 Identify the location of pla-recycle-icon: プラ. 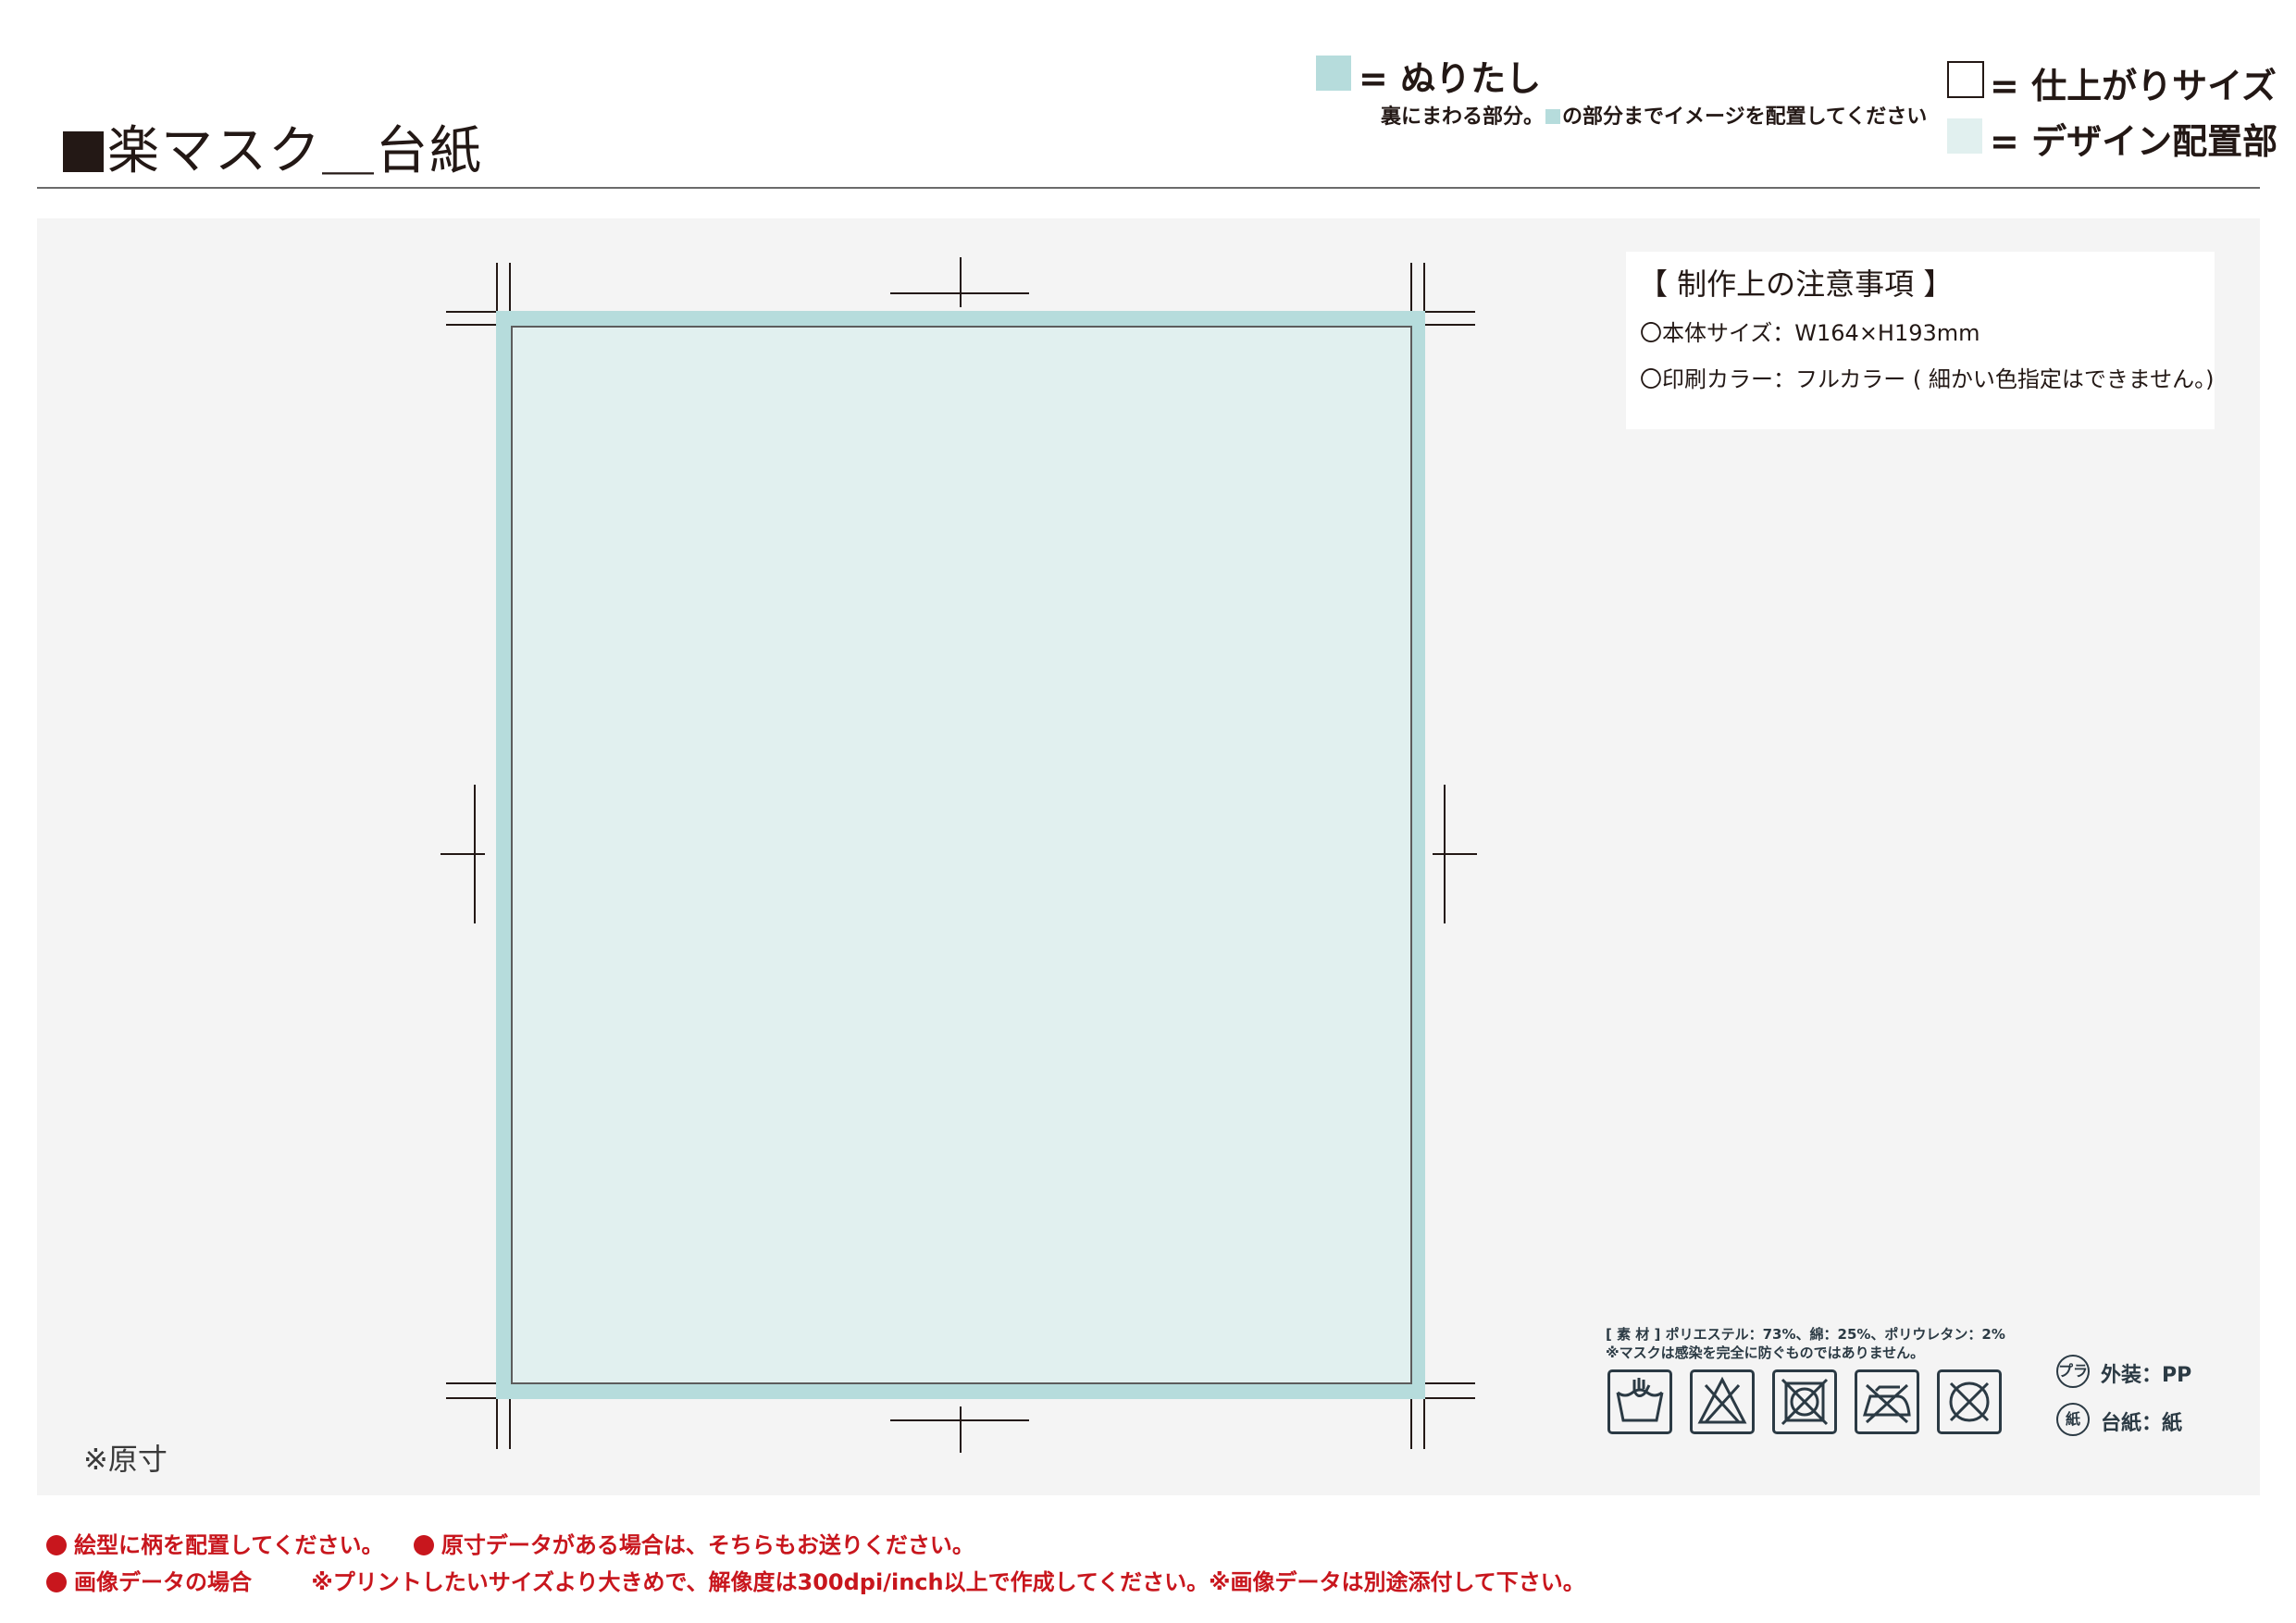
(2073, 1371).